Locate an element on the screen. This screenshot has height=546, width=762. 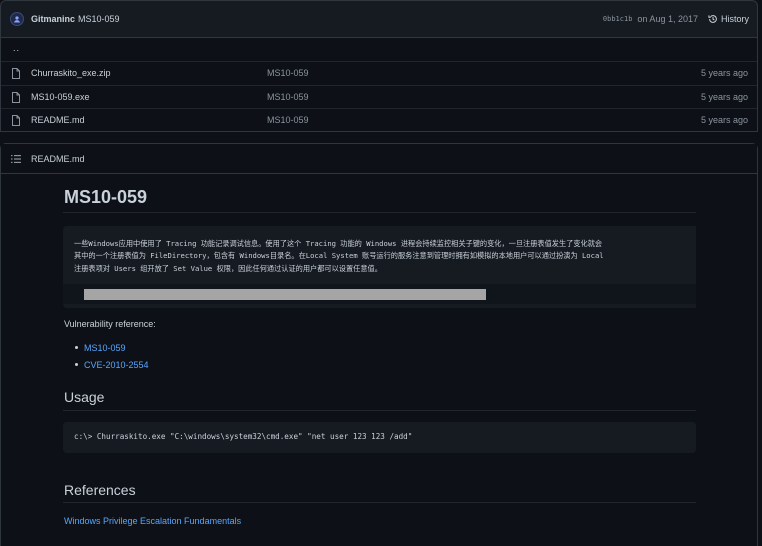
parent-directory-link: .. is located at coordinates (16, 48).